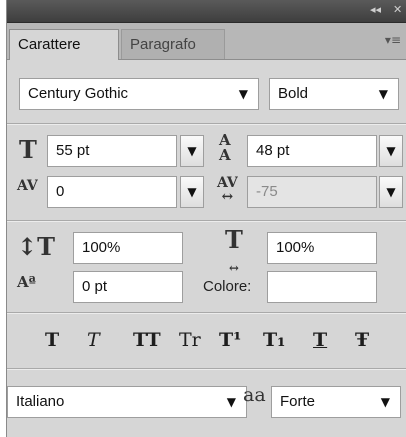 The image size is (406, 437). Describe the element at coordinates (40, 401) in the screenshot. I see `language-value: Italiano` at that location.